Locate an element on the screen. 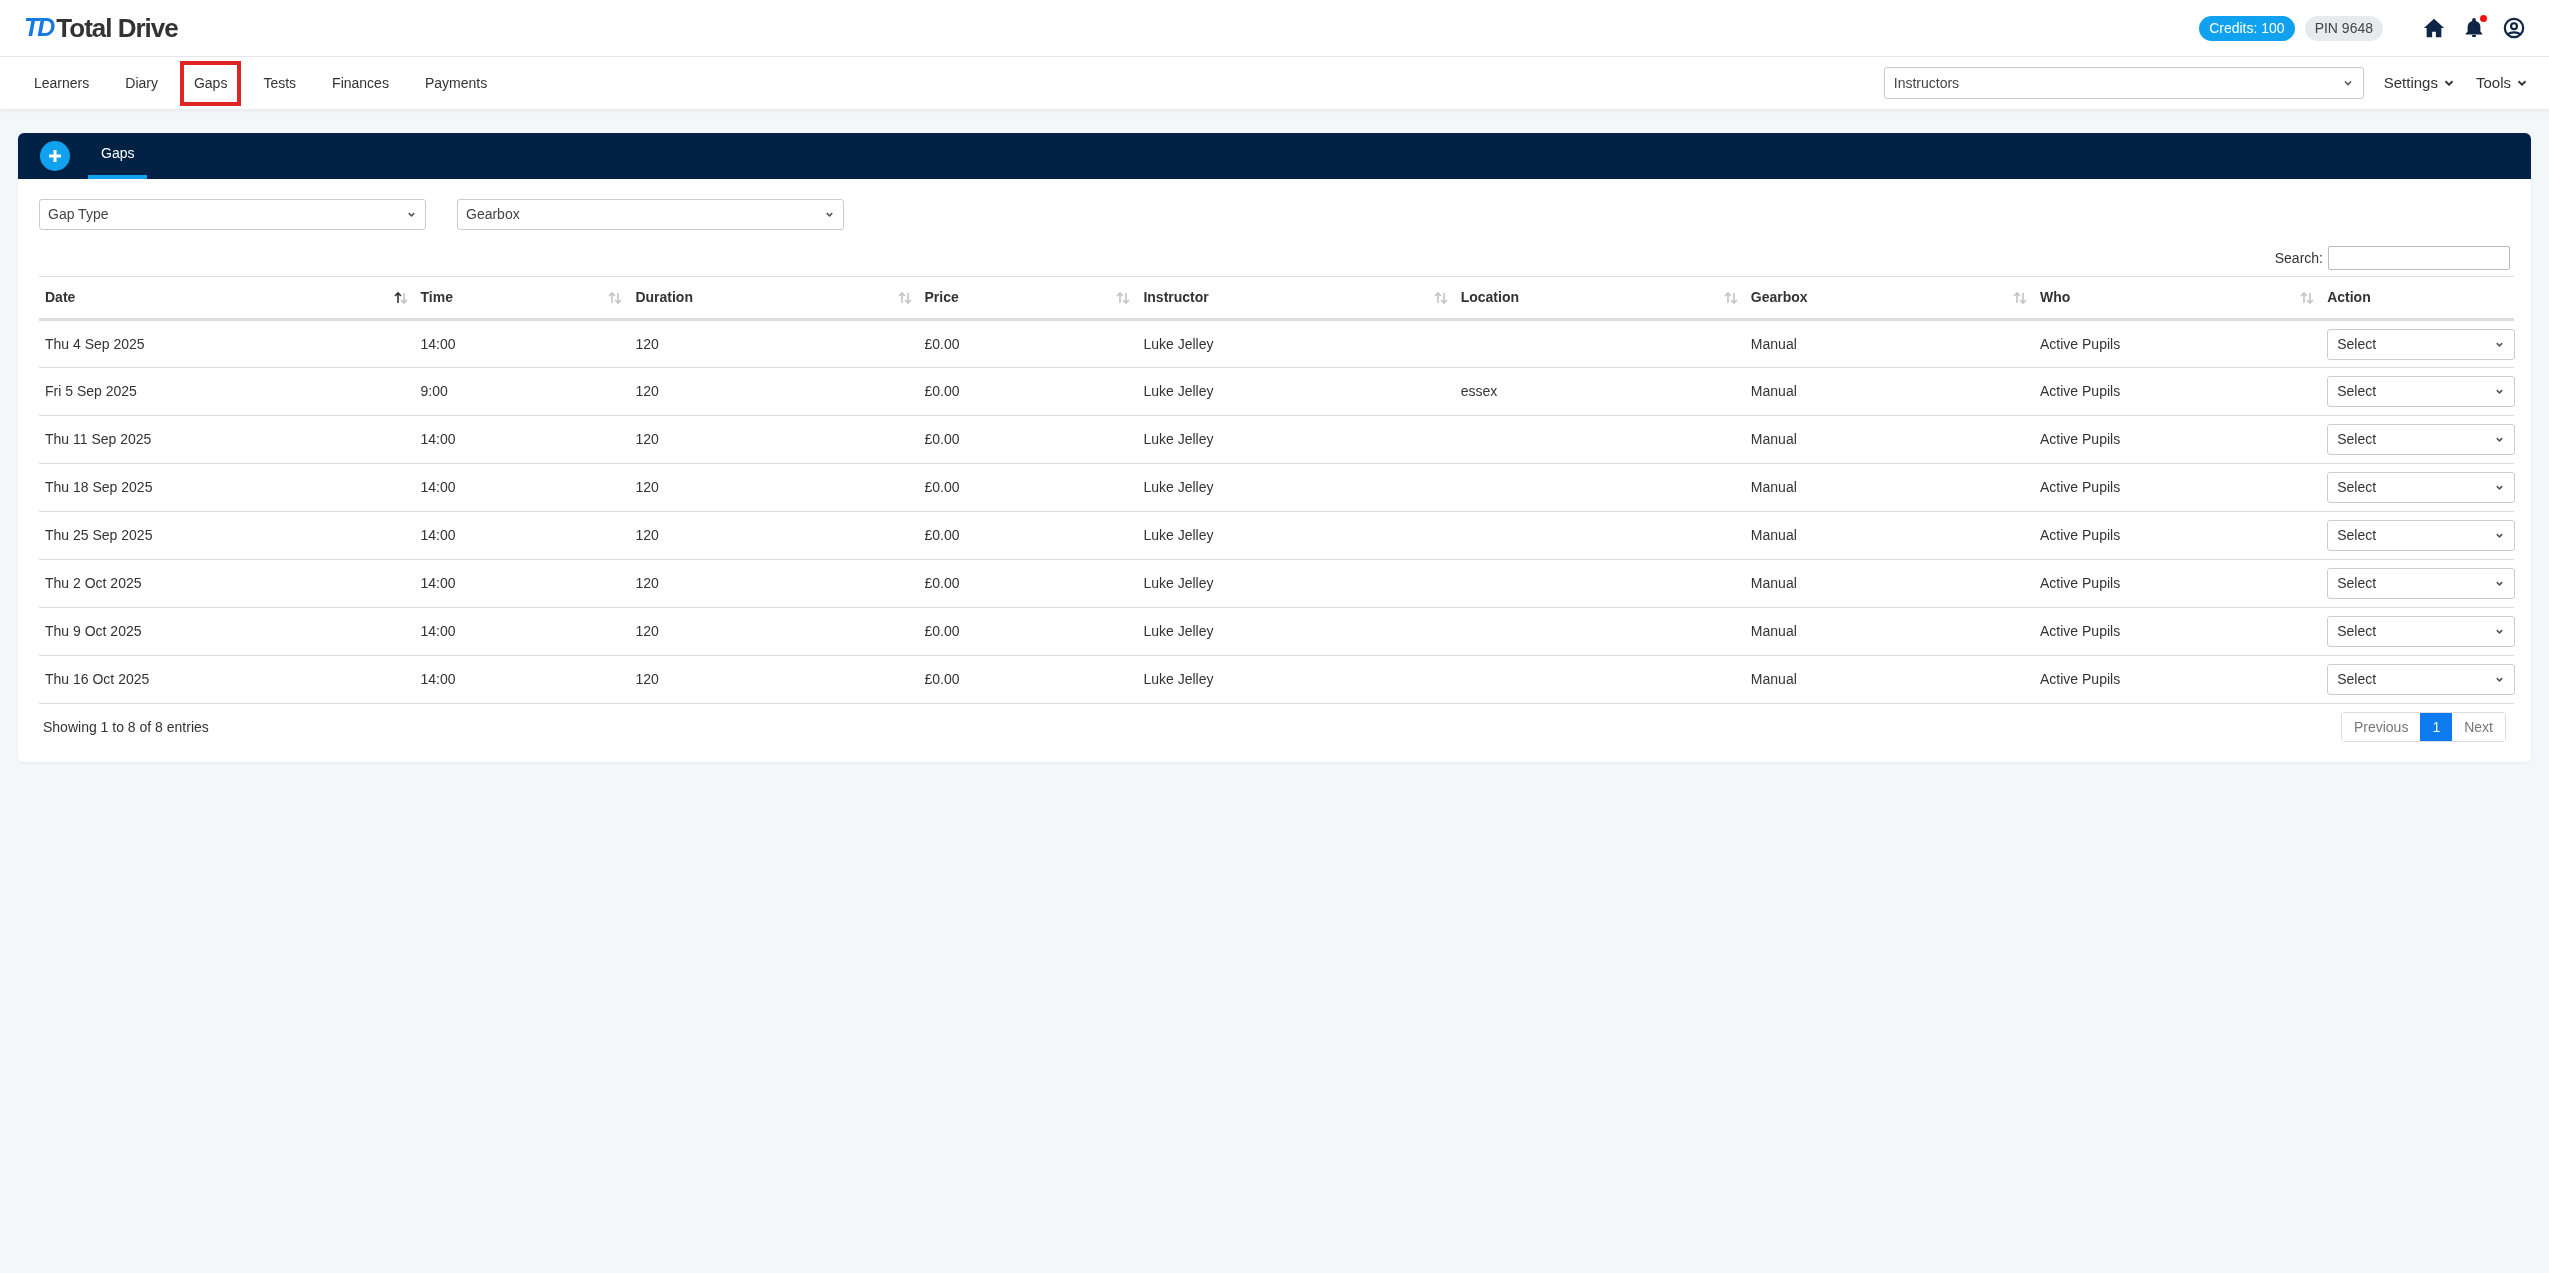  table-cell: Thu 16 Oct 2025 is located at coordinates (97, 679).